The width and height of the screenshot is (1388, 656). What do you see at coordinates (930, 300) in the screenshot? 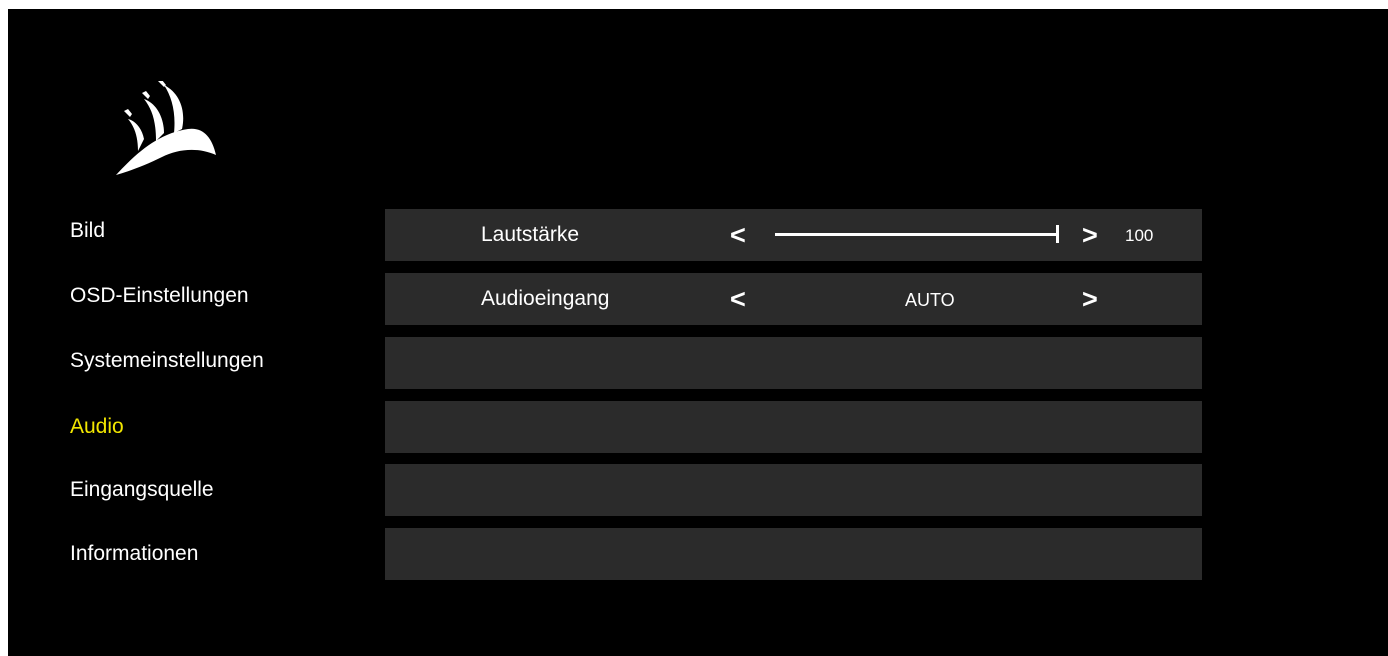
I see `audio-input-value: AUTO` at bounding box center [930, 300].